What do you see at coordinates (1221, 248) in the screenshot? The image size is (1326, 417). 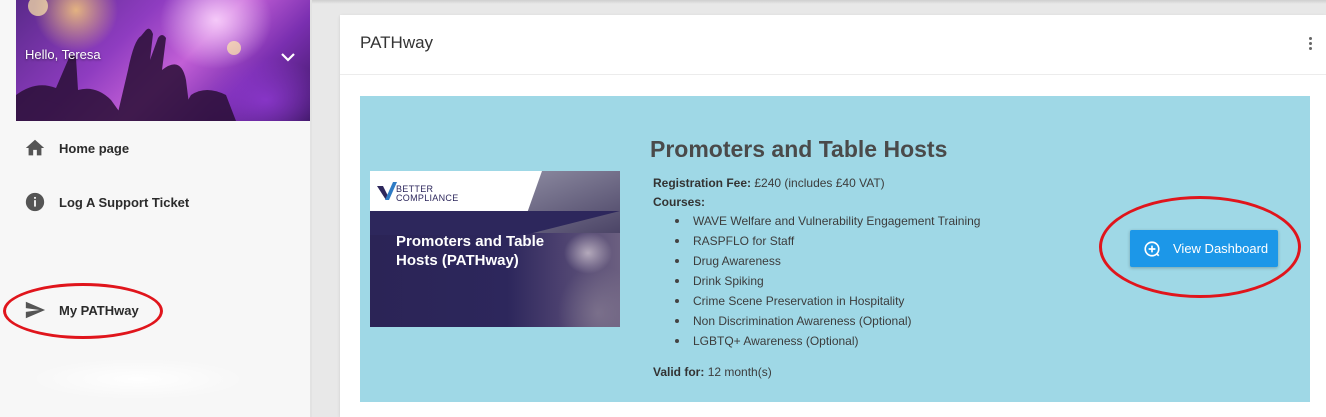 I see `view-dashboard-label: View Dashboard` at bounding box center [1221, 248].